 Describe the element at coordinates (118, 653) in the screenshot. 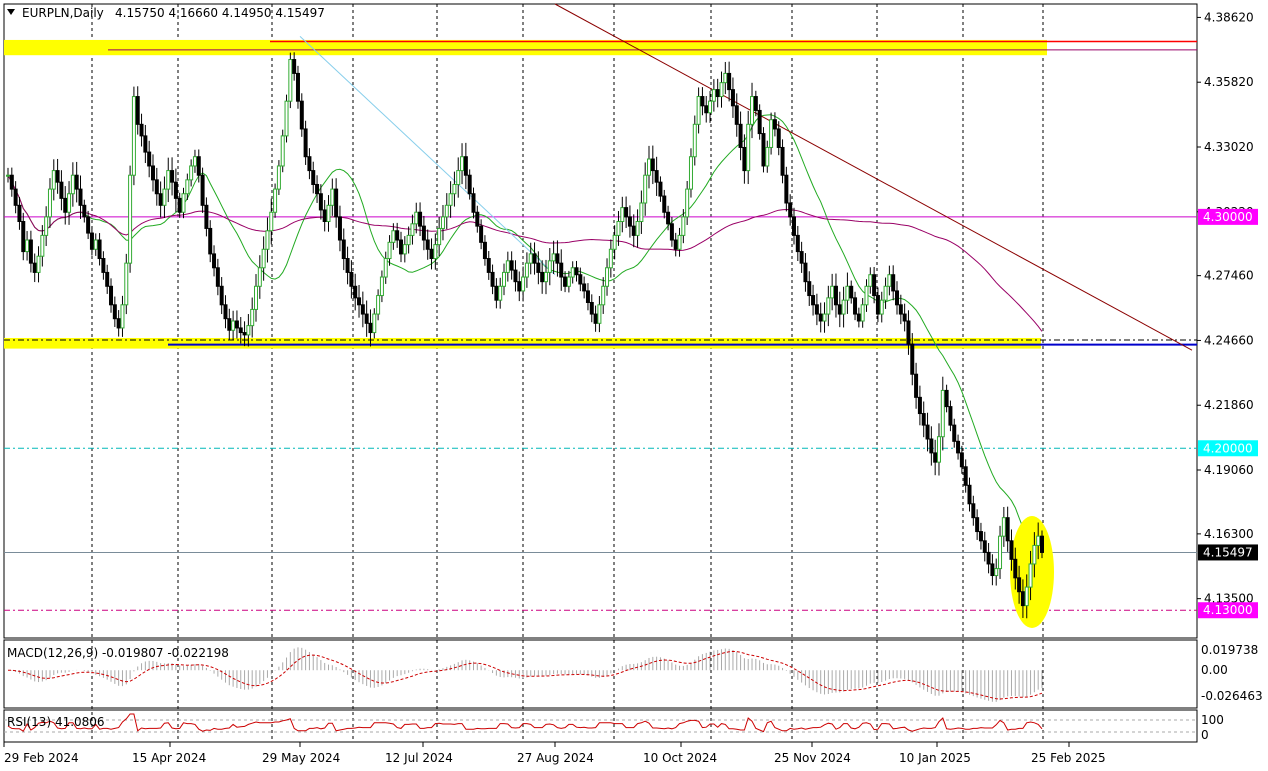

I see `macd-label: MACD(12,26,9) -0.019807 -0.022198` at that location.